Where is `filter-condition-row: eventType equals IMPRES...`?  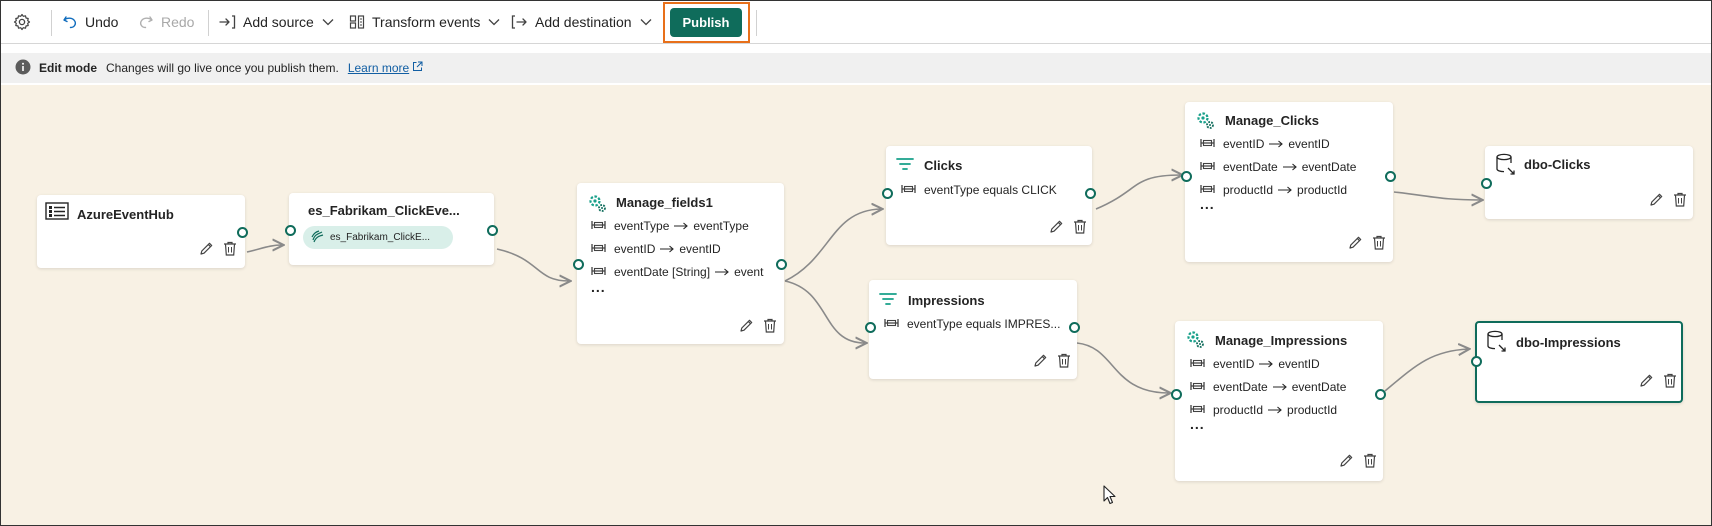
filter-condition-row: eventType equals IMPRES... is located at coordinates (972, 324).